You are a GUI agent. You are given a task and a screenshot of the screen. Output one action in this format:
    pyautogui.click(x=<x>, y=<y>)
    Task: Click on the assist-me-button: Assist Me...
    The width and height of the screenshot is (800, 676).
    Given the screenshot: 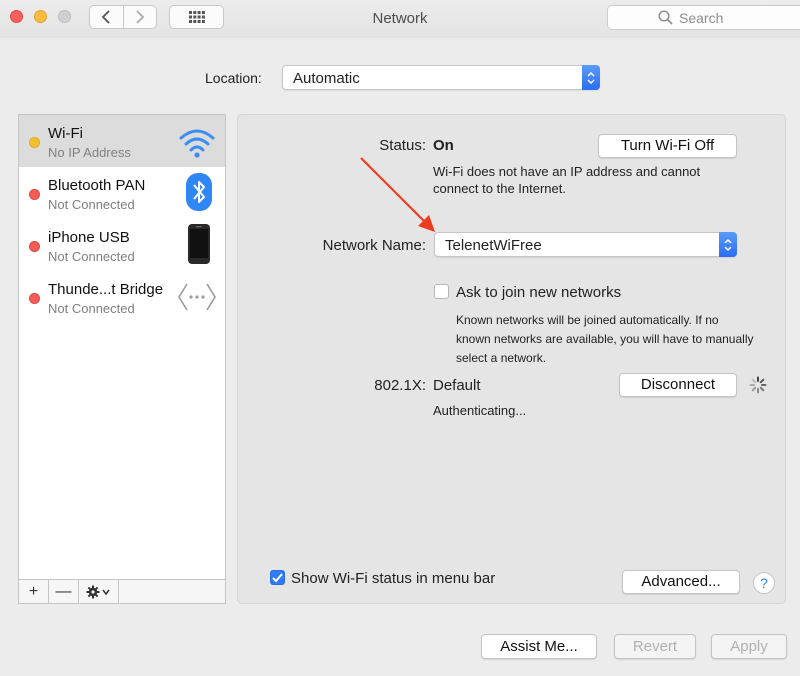 What is the action you would take?
    pyautogui.click(x=539, y=646)
    